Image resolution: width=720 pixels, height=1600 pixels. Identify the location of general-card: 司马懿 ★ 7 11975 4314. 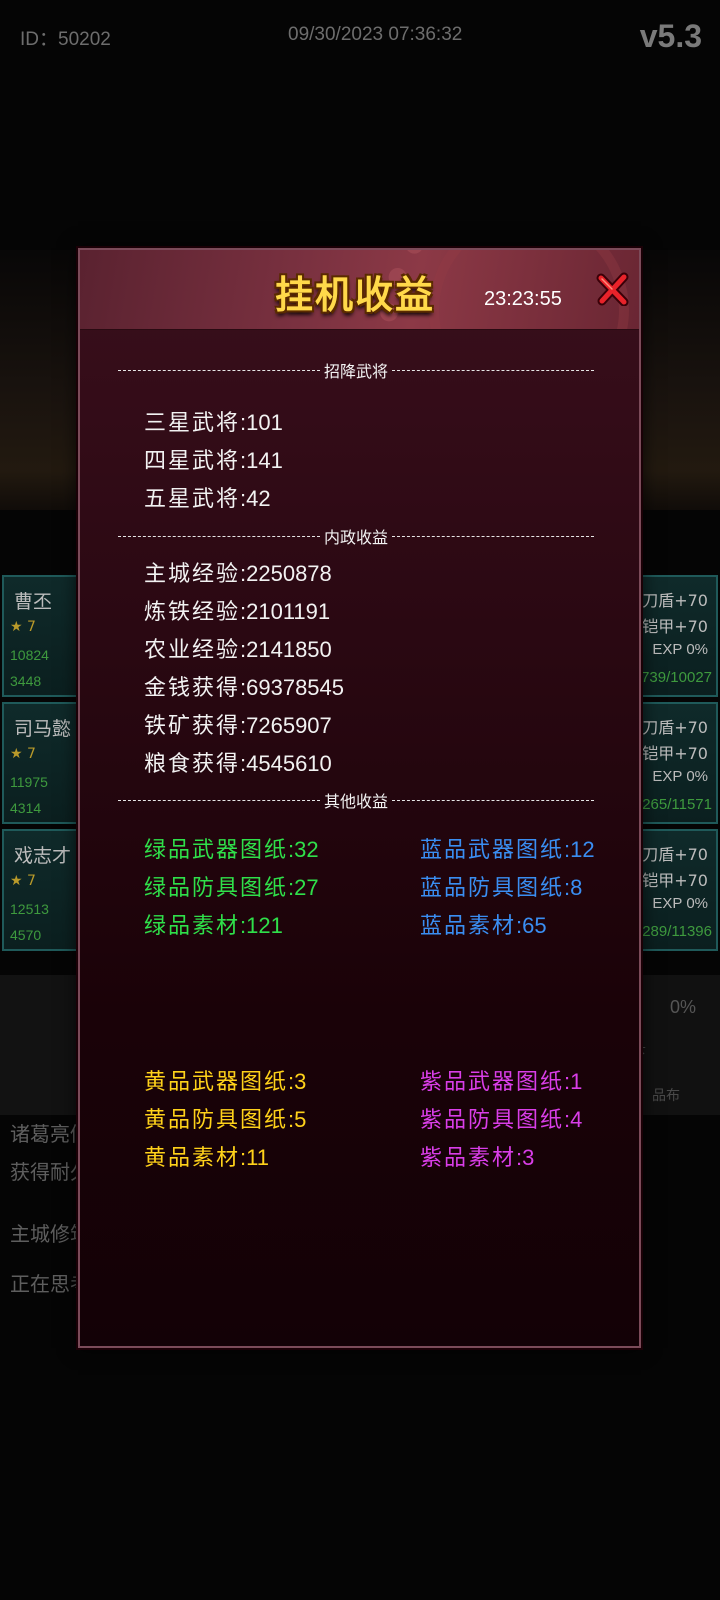
(41, 763).